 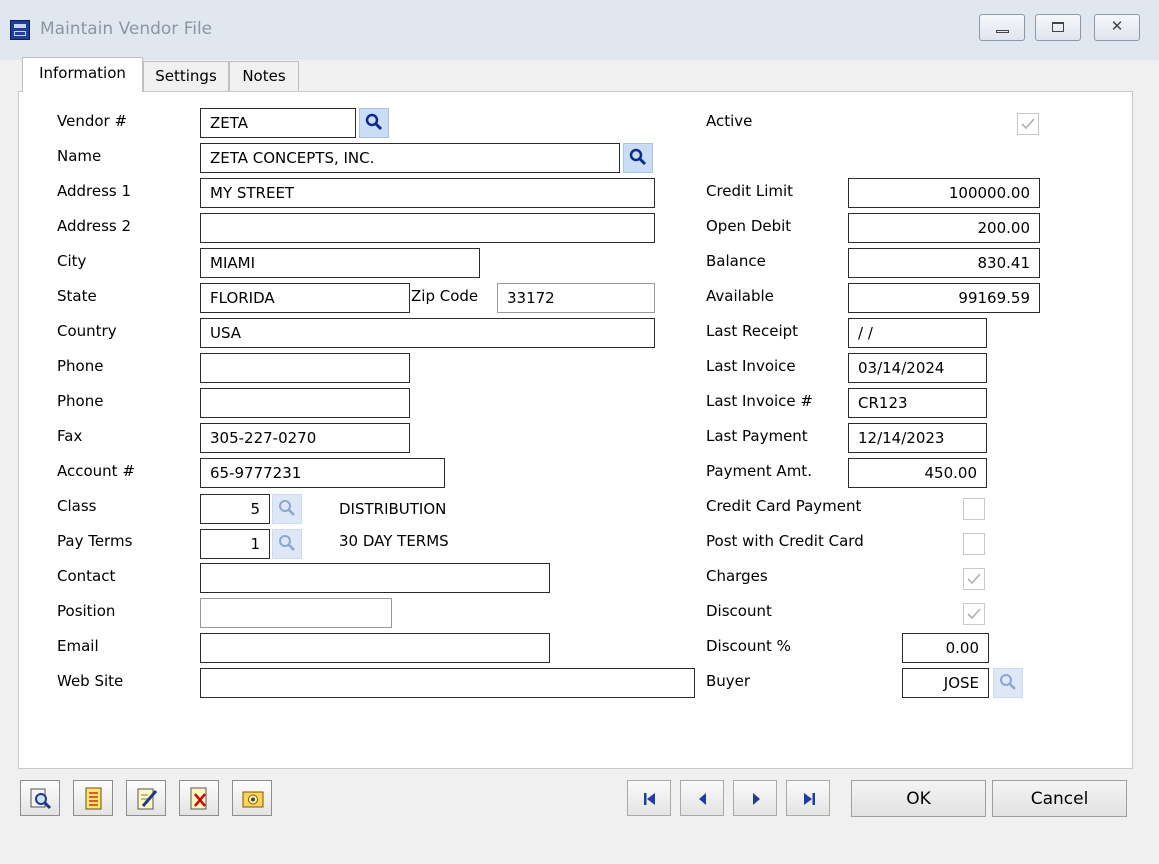 What do you see at coordinates (80, 401) in the screenshot?
I see `phone2-label: Phone` at bounding box center [80, 401].